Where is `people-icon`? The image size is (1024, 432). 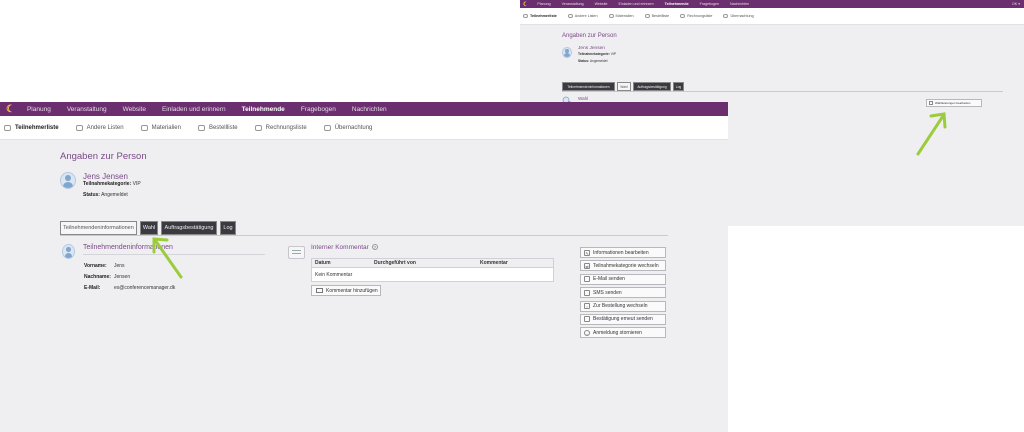
people-icon is located at coordinates (7, 127).